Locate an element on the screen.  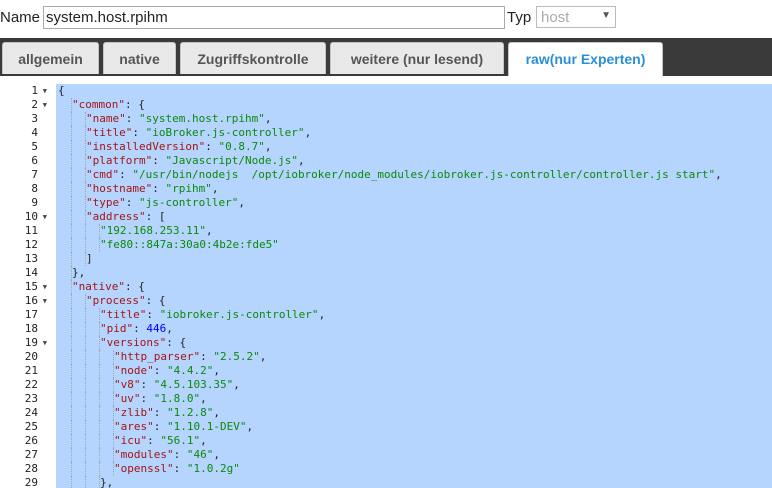
line-number-text: 20 is located at coordinates (31, 356).